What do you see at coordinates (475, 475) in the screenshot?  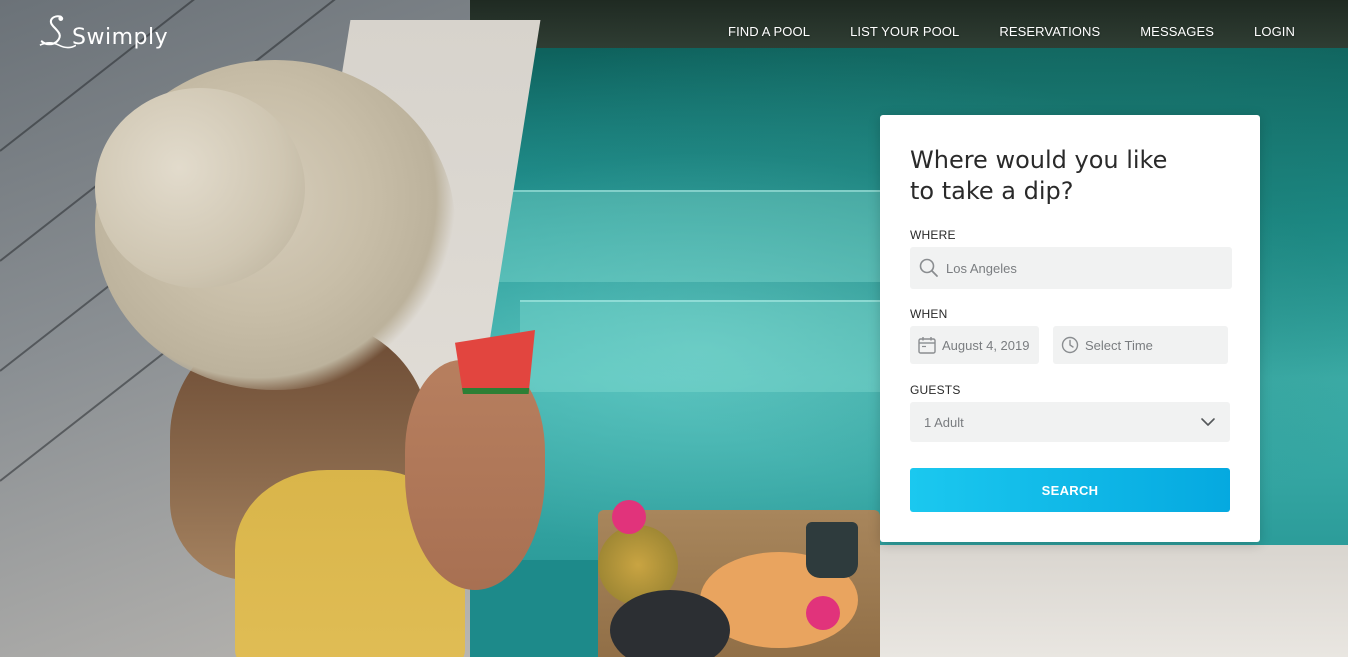 I see `woman-arm-image` at bounding box center [475, 475].